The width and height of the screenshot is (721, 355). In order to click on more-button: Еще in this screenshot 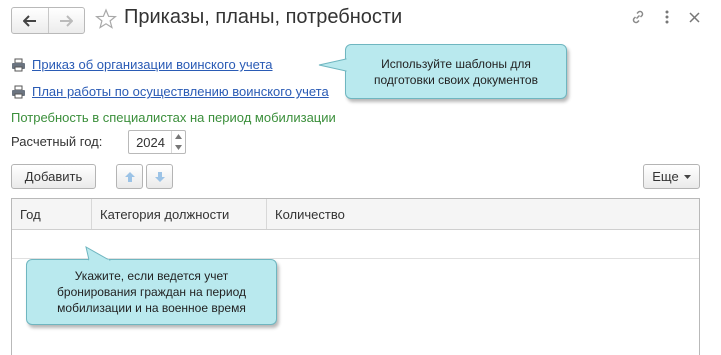, I will do `click(671, 176)`.